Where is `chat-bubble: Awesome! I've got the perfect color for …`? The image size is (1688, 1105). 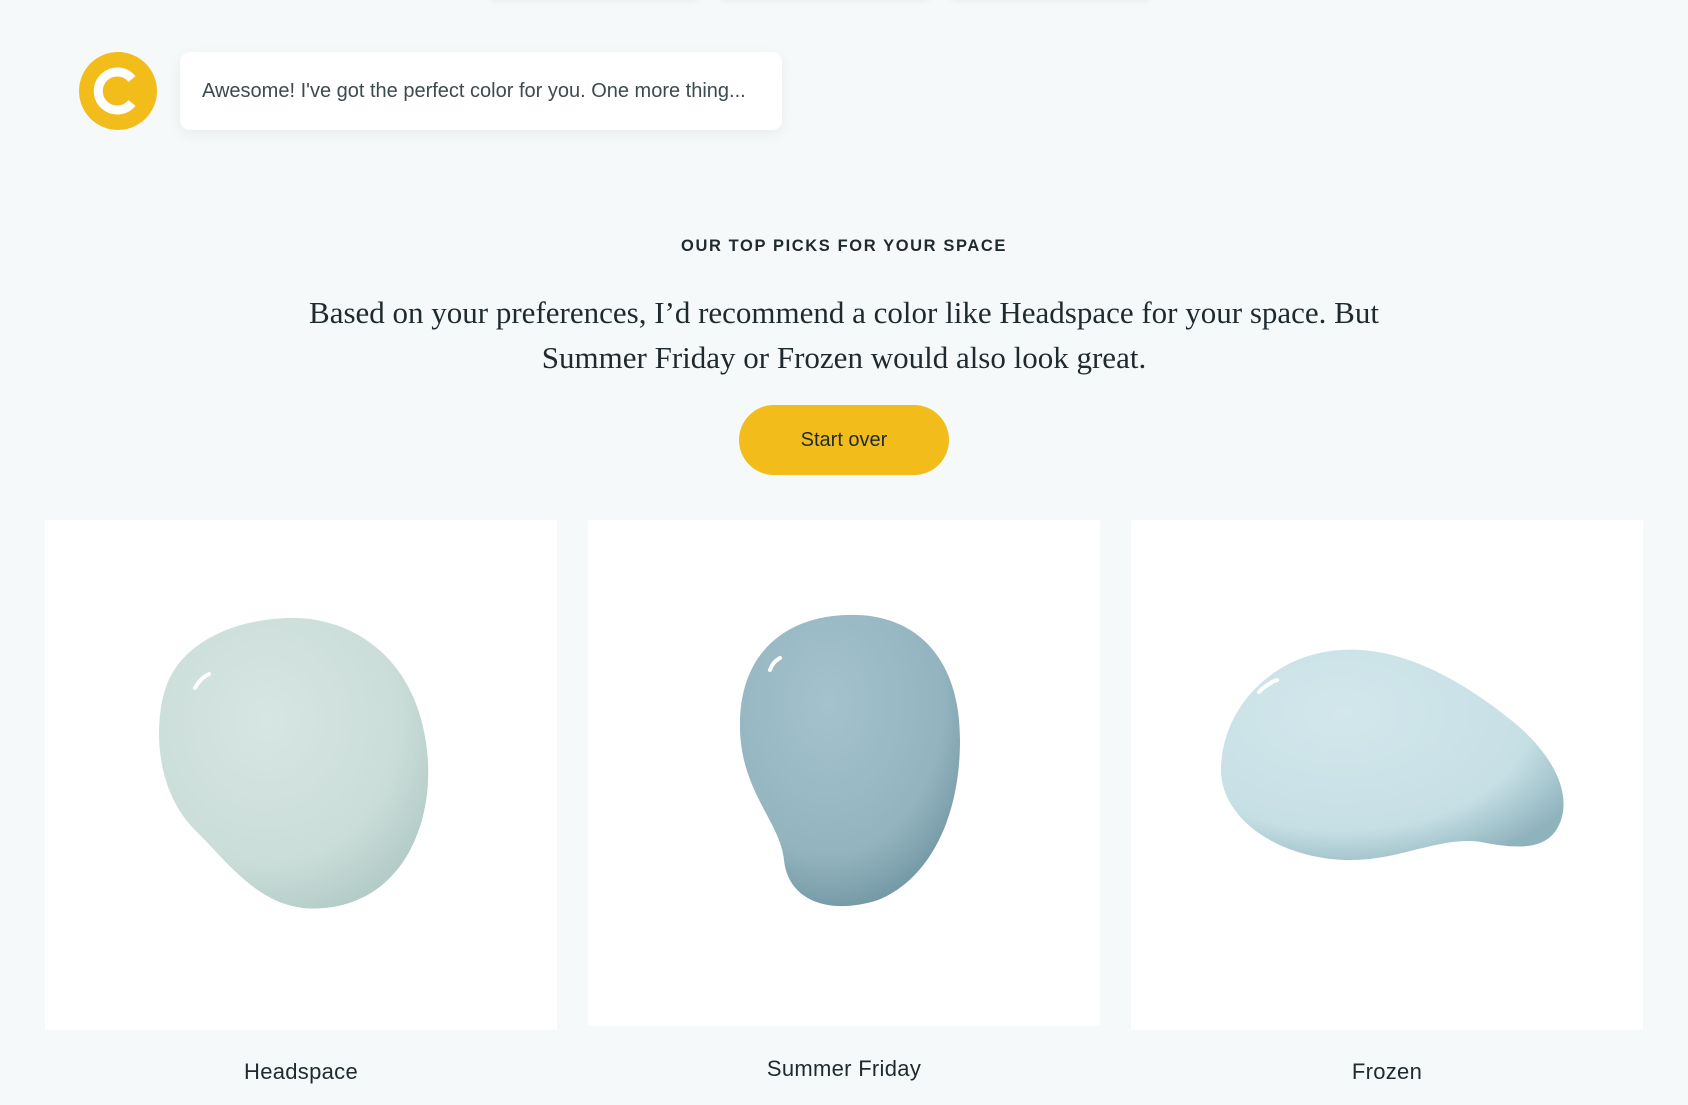
chat-bubble: Awesome! I've got the perfect color for … is located at coordinates (481, 91).